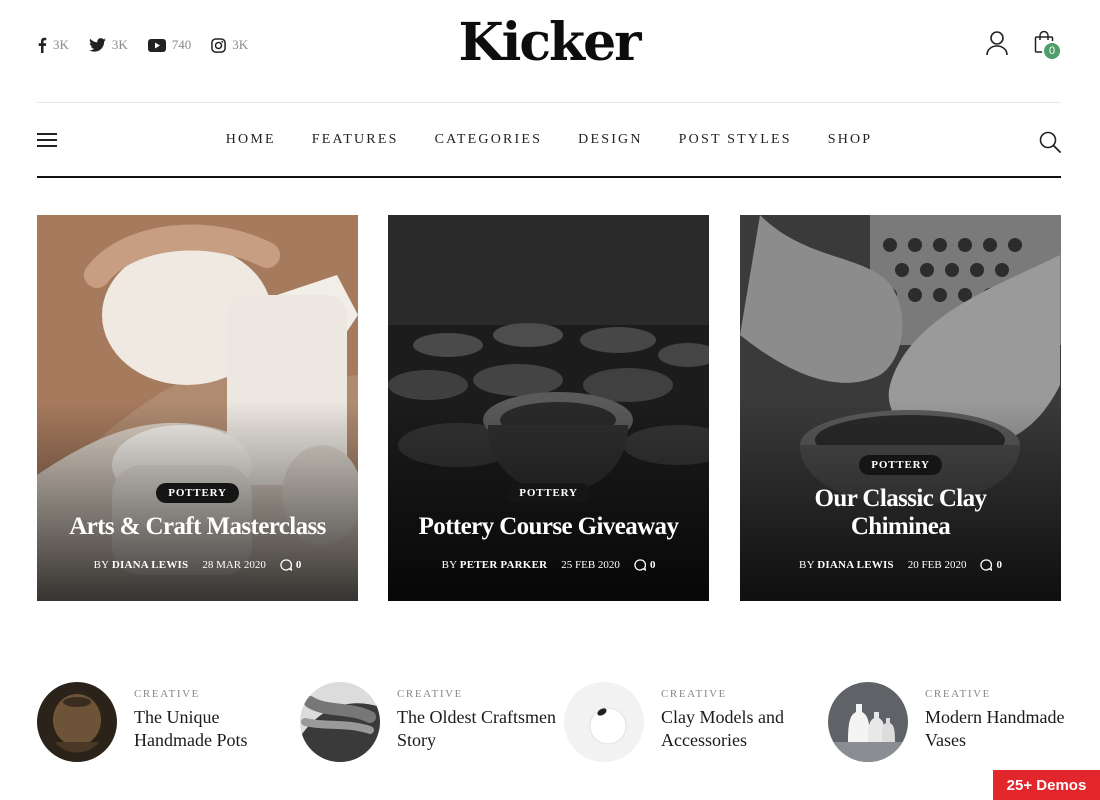  I want to click on search-icon, so click(1050, 142).